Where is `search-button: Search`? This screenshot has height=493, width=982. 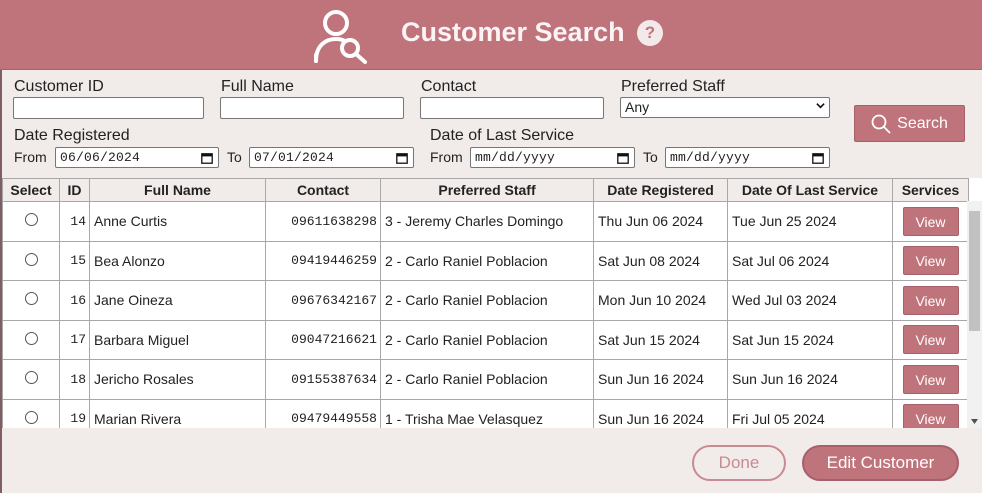 search-button: Search is located at coordinates (909, 123).